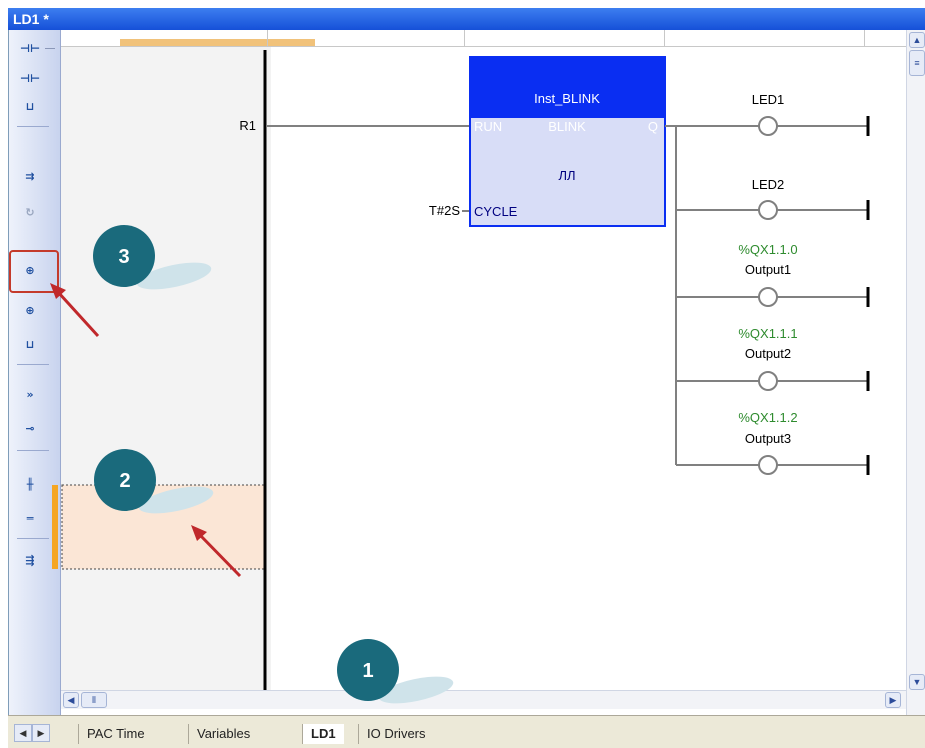 The width and height of the screenshot is (925, 748). Describe the element at coordinates (466, 731) in the screenshot. I see `document-tab-bar: ◀ ▶ PAC Time Variables LD1 IO Drivers` at that location.